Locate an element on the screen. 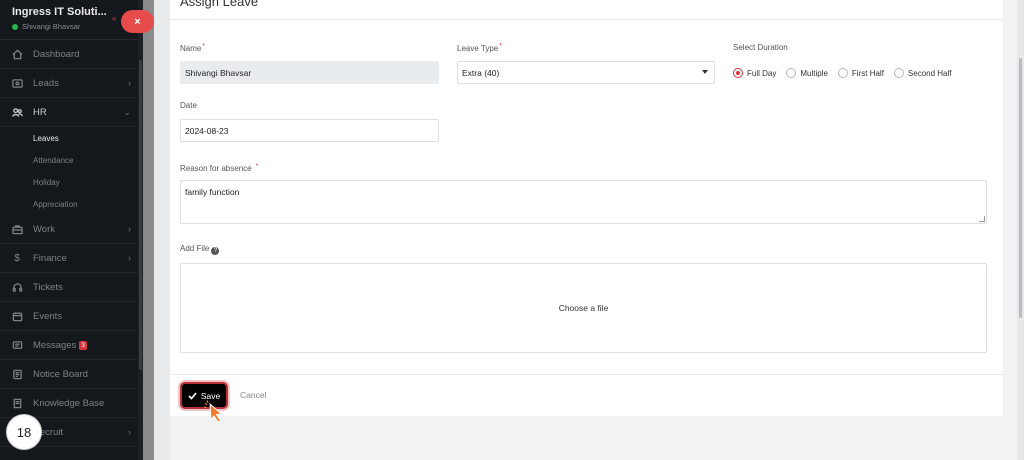  name-field: Shivangi Bhavsar is located at coordinates (309, 72).